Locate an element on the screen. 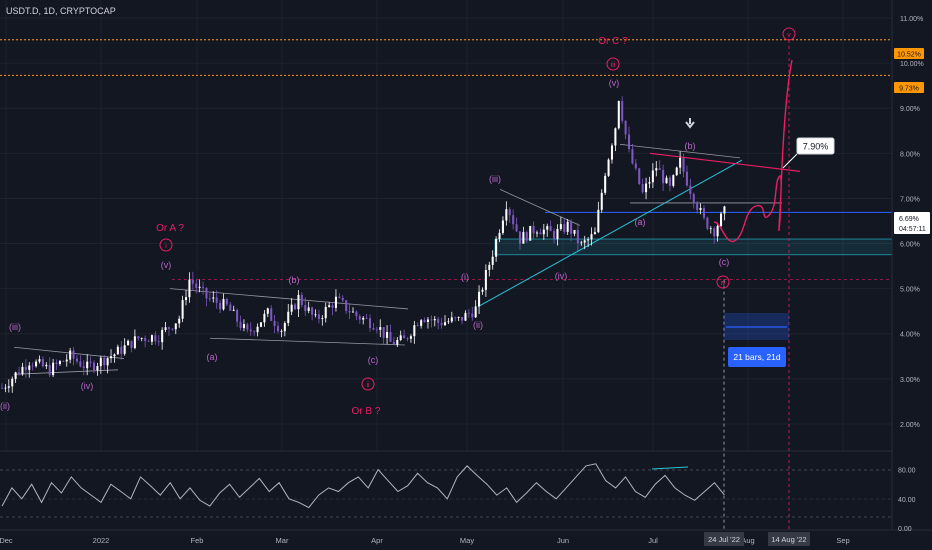  level-label-10-52: 10.52% is located at coordinates (909, 55).